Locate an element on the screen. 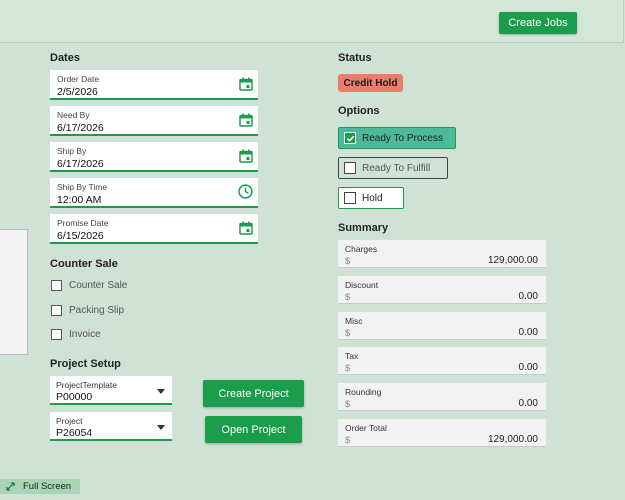 This screenshot has height=500, width=625. checkmark-icon is located at coordinates (350, 138).